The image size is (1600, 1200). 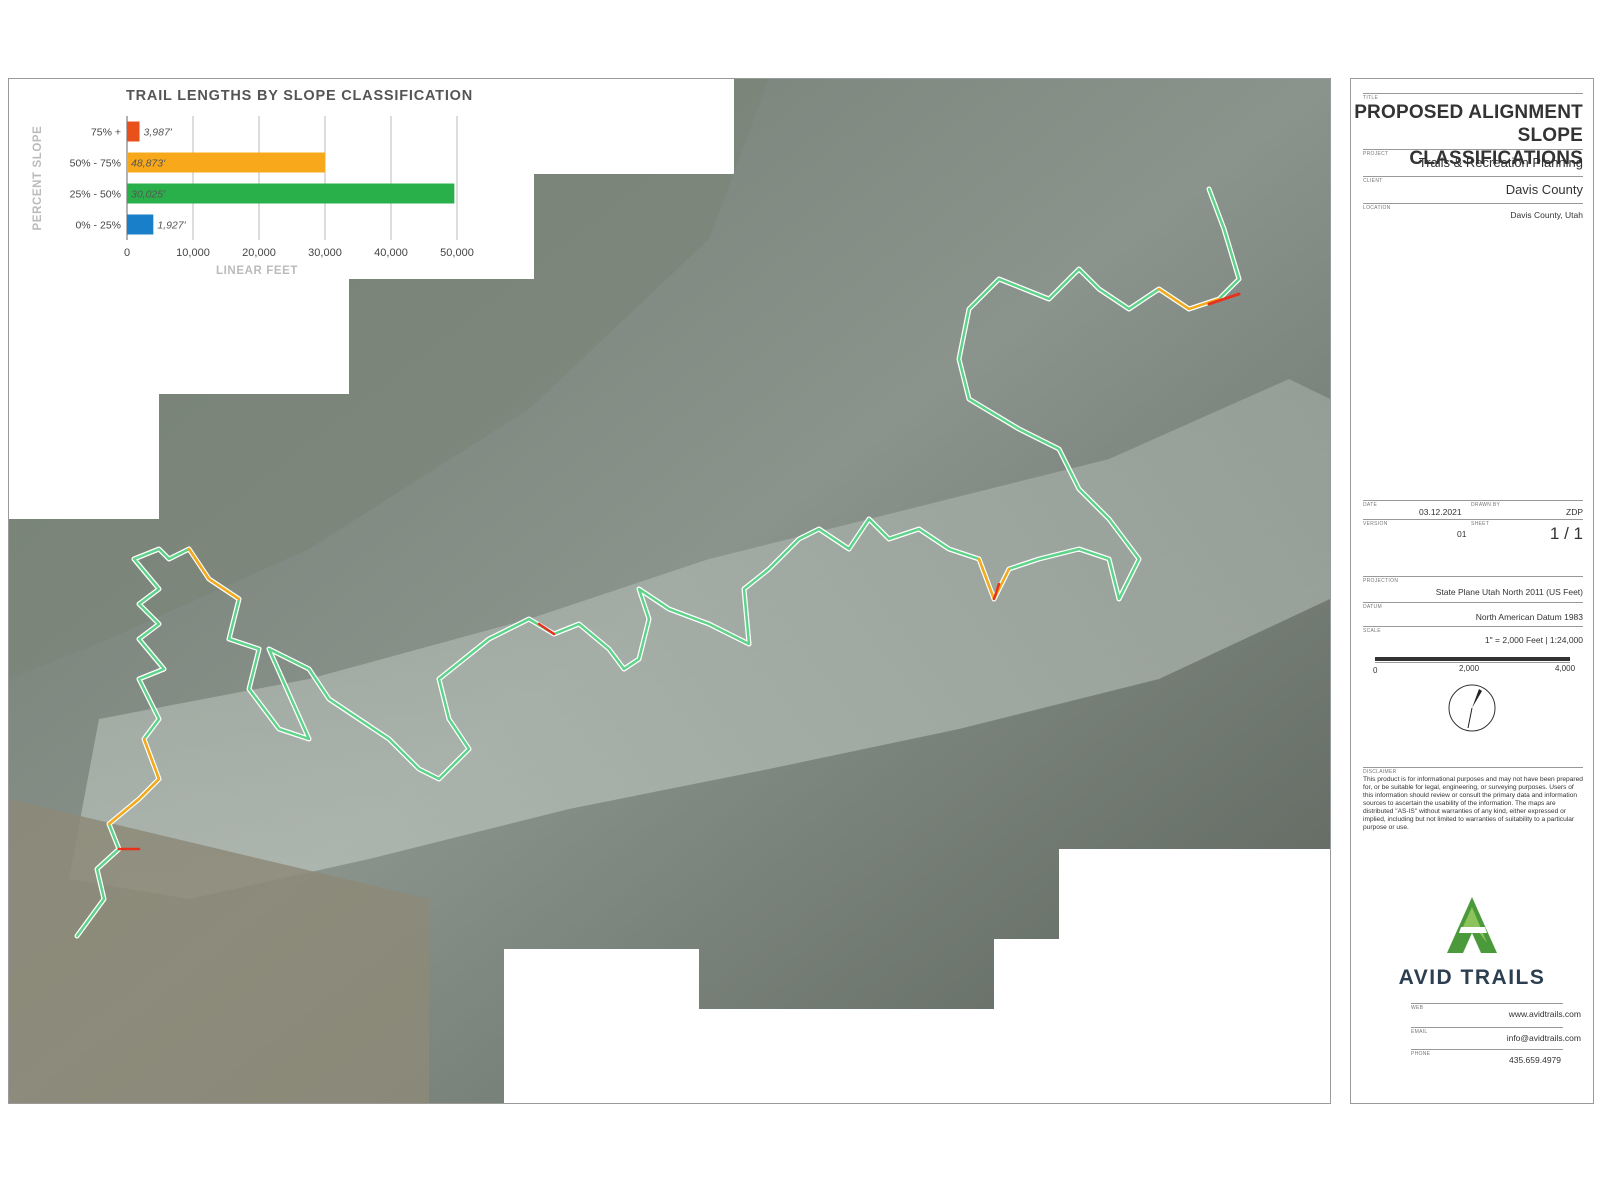 I want to click on scale-bar, so click(x=1472, y=659).